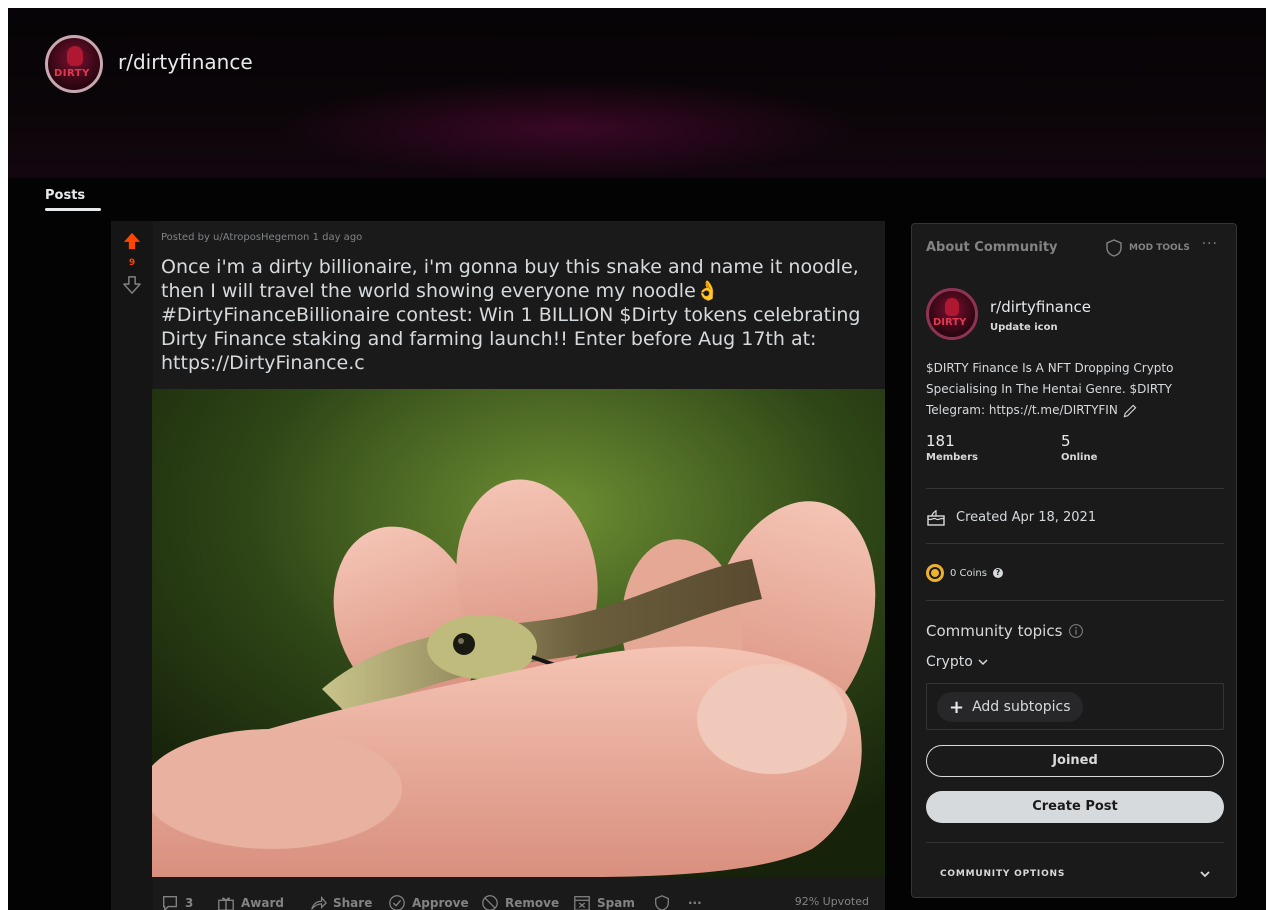 Image resolution: width=1269 pixels, height=910 pixels. I want to click on coin-icon, so click(935, 573).